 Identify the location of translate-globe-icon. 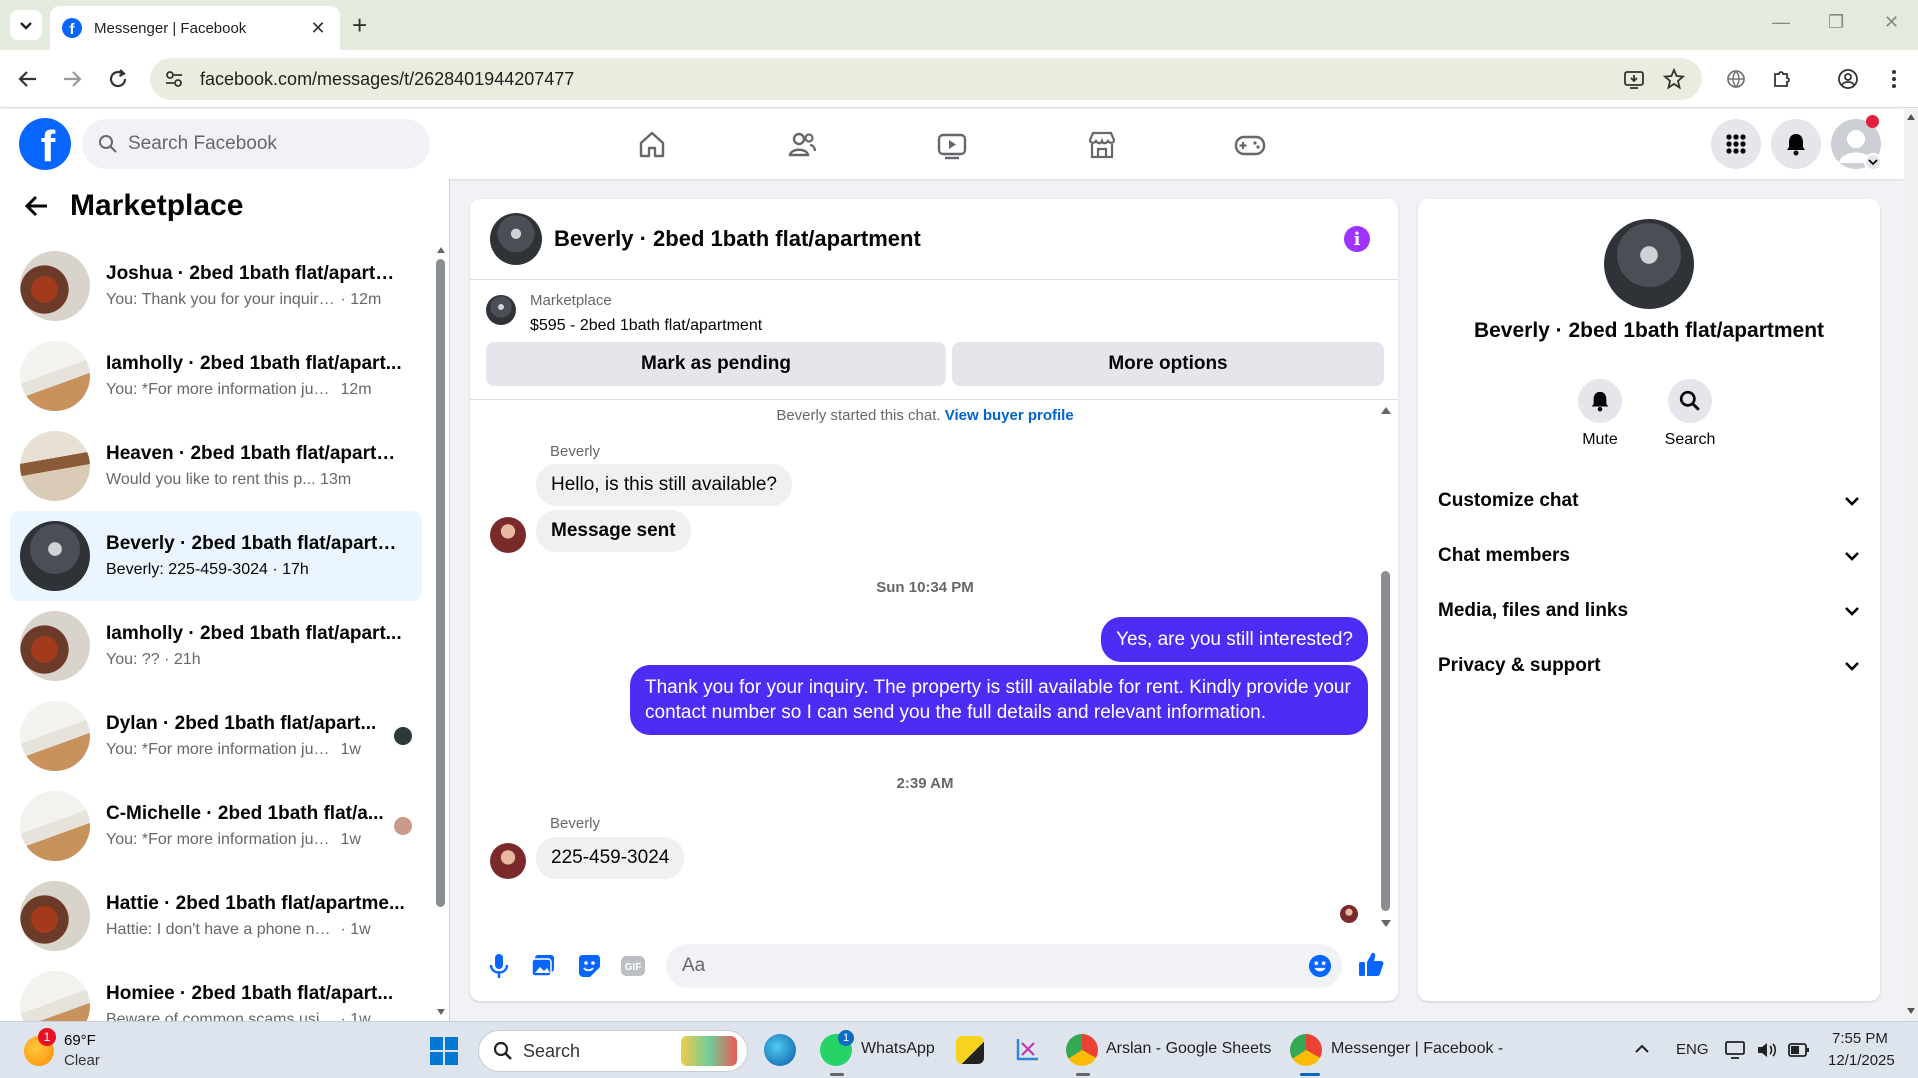
(1736, 79).